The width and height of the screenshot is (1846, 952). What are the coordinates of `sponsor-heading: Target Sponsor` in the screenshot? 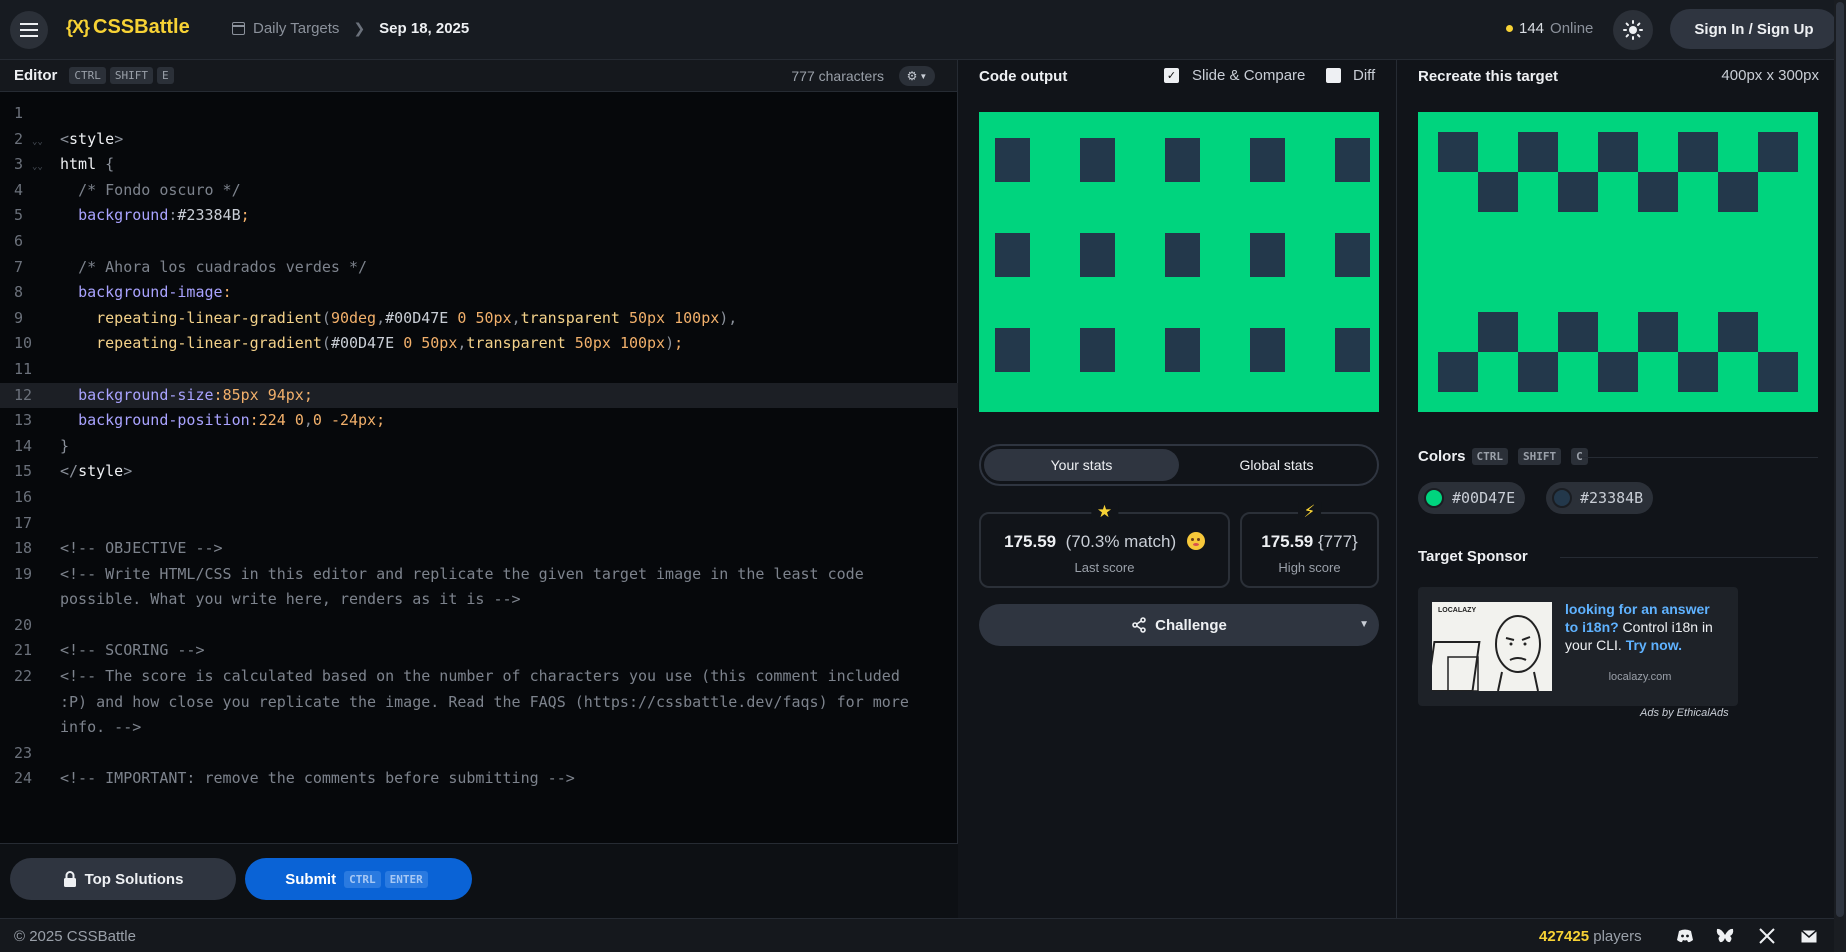 It's located at (1473, 556).